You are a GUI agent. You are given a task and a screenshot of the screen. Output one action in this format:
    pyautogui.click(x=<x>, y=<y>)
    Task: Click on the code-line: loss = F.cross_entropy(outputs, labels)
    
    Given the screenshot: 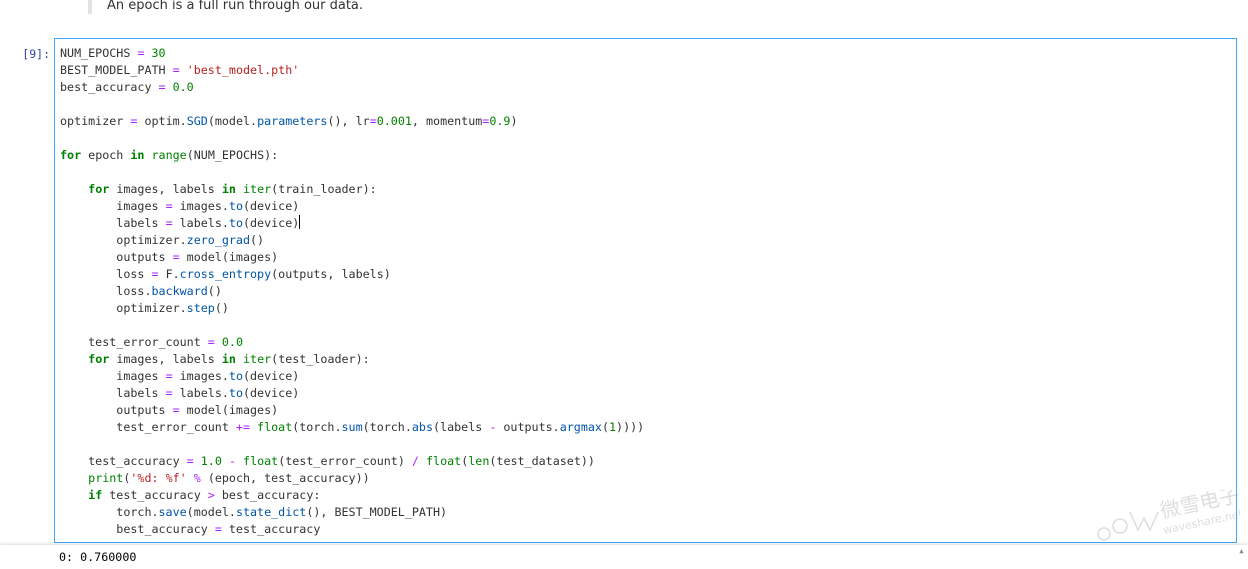 What is the action you would take?
    pyautogui.click(x=352, y=274)
    